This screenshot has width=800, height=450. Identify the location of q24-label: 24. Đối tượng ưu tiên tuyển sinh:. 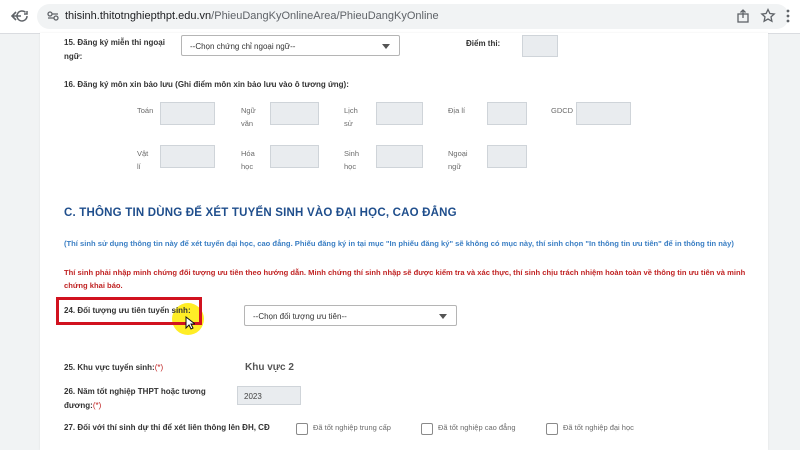
(127, 310).